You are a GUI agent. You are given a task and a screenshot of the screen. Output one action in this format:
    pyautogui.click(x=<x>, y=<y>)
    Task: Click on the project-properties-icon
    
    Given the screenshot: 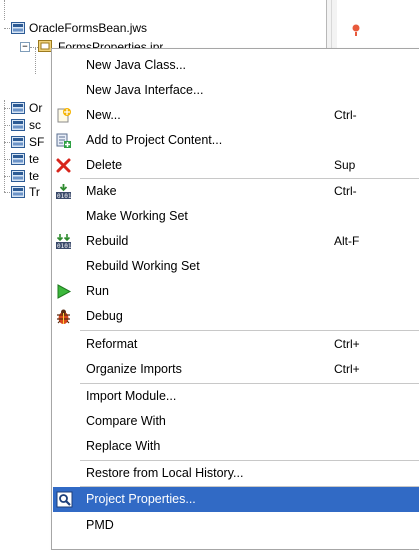 What is the action you would take?
    pyautogui.click(x=64, y=499)
    